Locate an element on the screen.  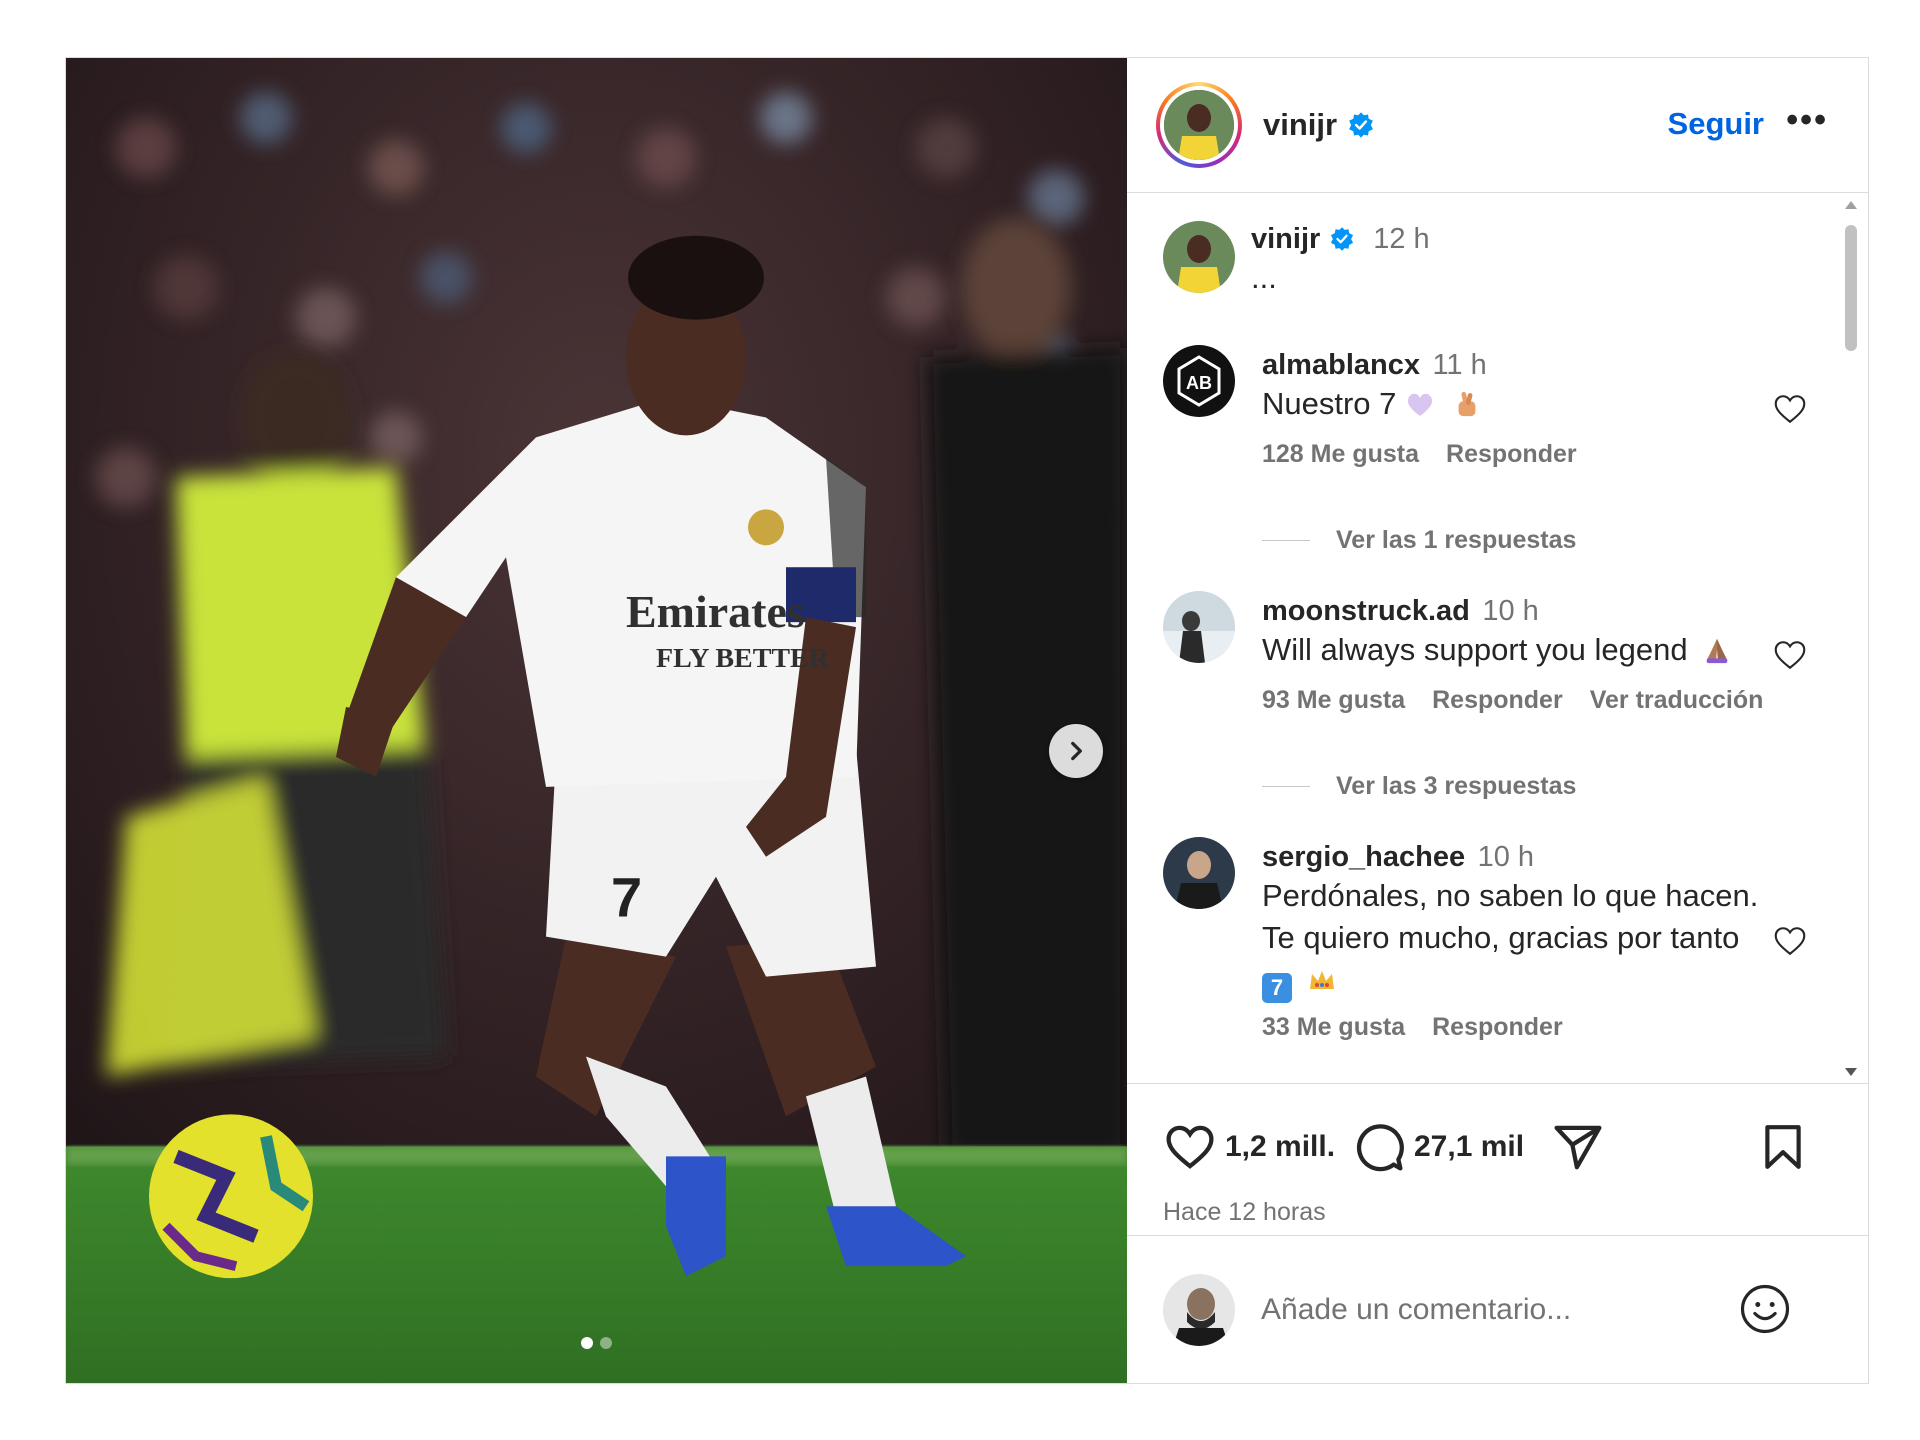
heart-icon is located at coordinates (1190, 1147).